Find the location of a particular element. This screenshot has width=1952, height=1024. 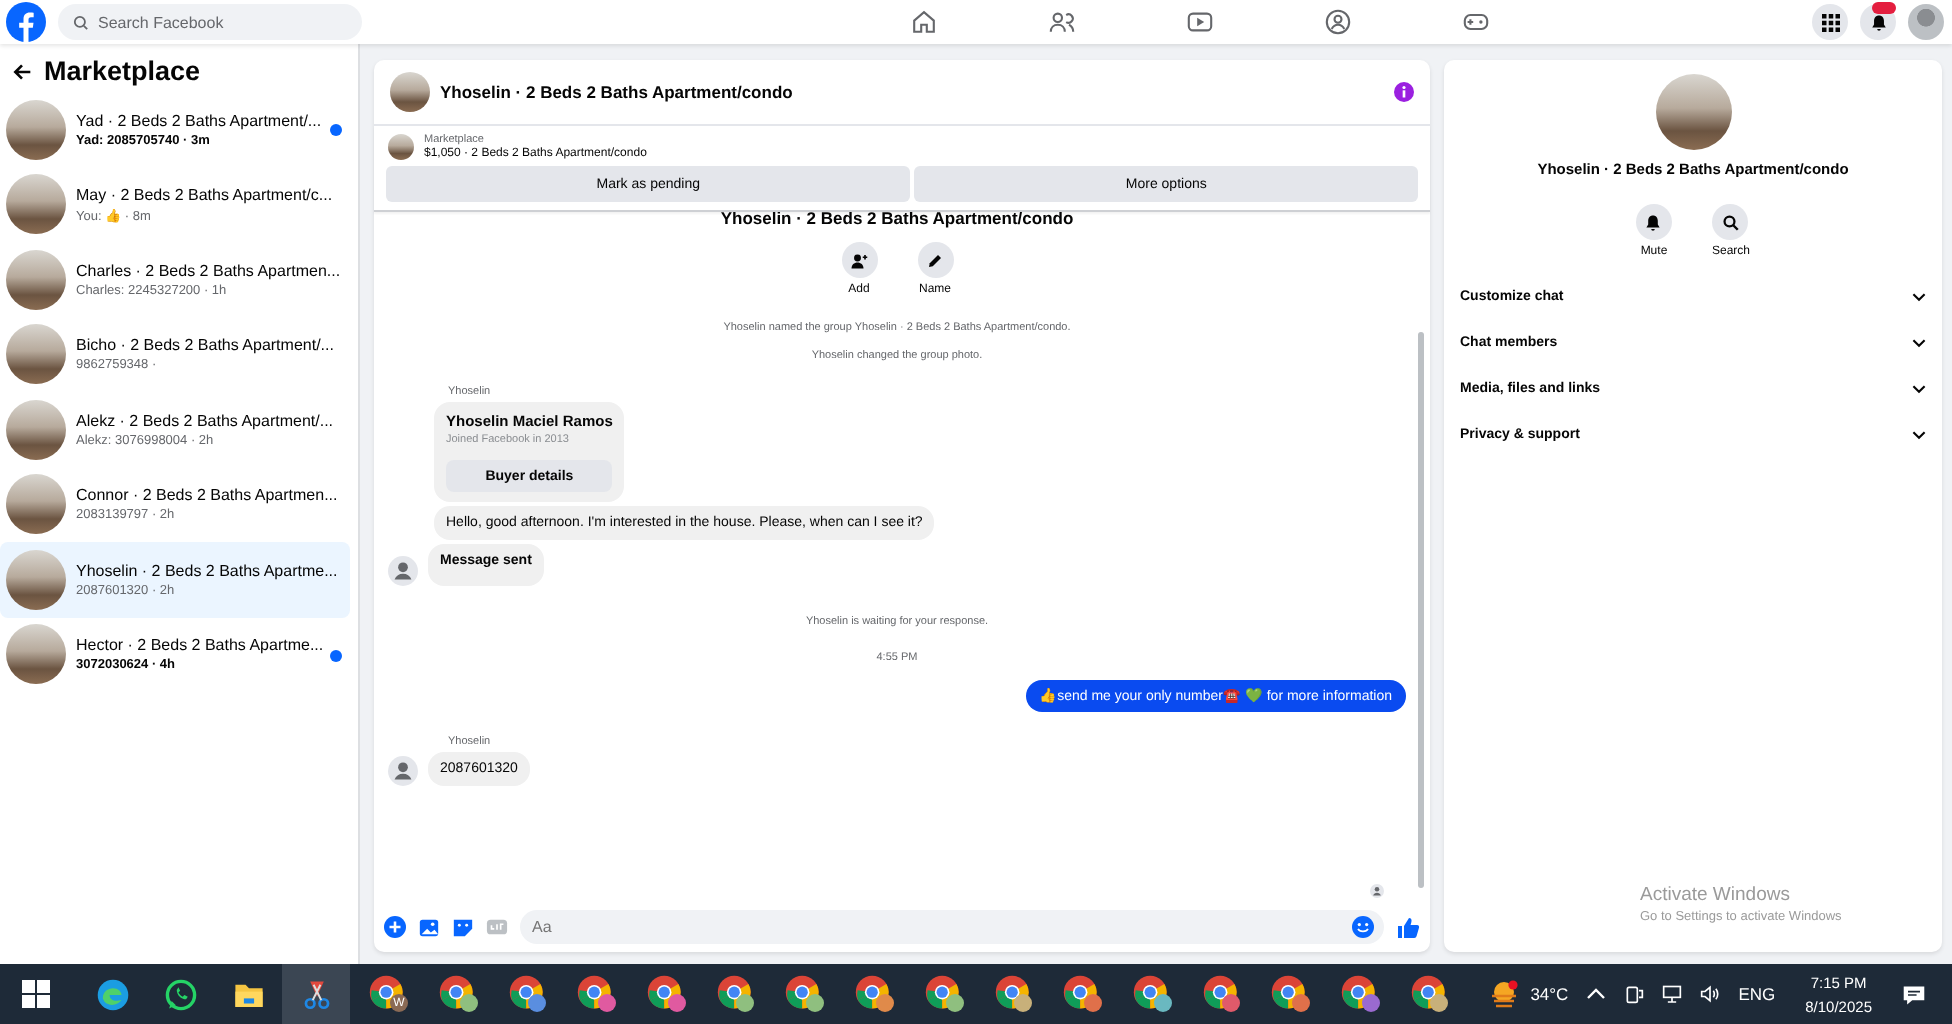

pencil-icon is located at coordinates (935, 260).